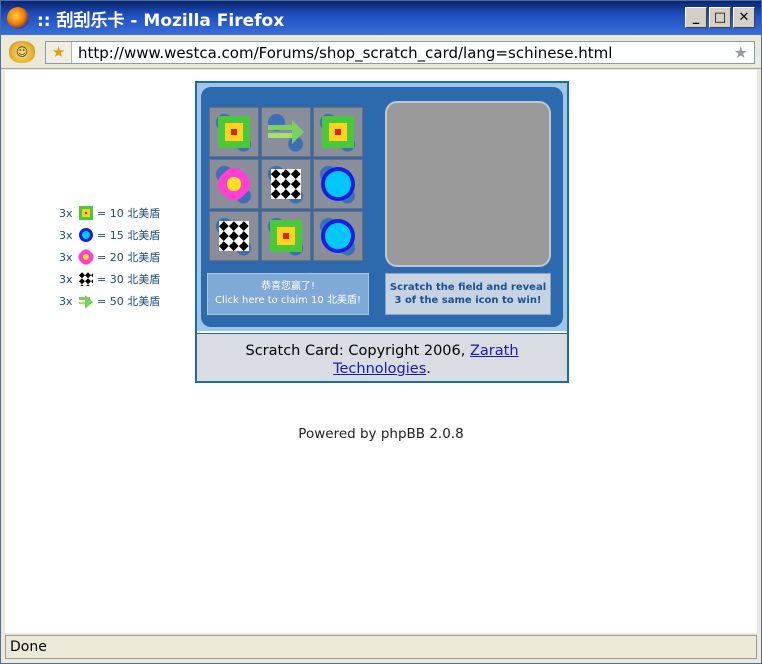  Describe the element at coordinates (110, 279) in the screenshot. I see `legend-row: 3x = 30 北美盾` at that location.